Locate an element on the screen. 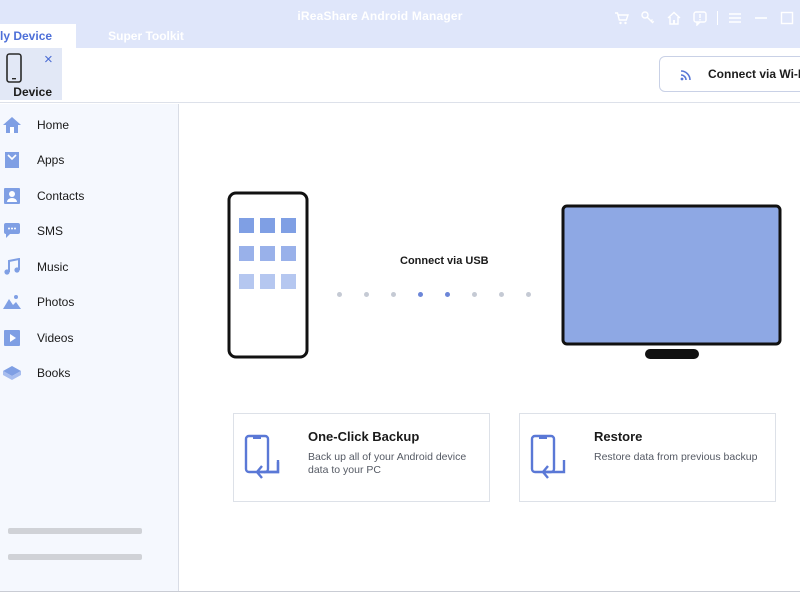 The width and height of the screenshot is (800, 600). contacts-icon is located at coordinates (12, 196).